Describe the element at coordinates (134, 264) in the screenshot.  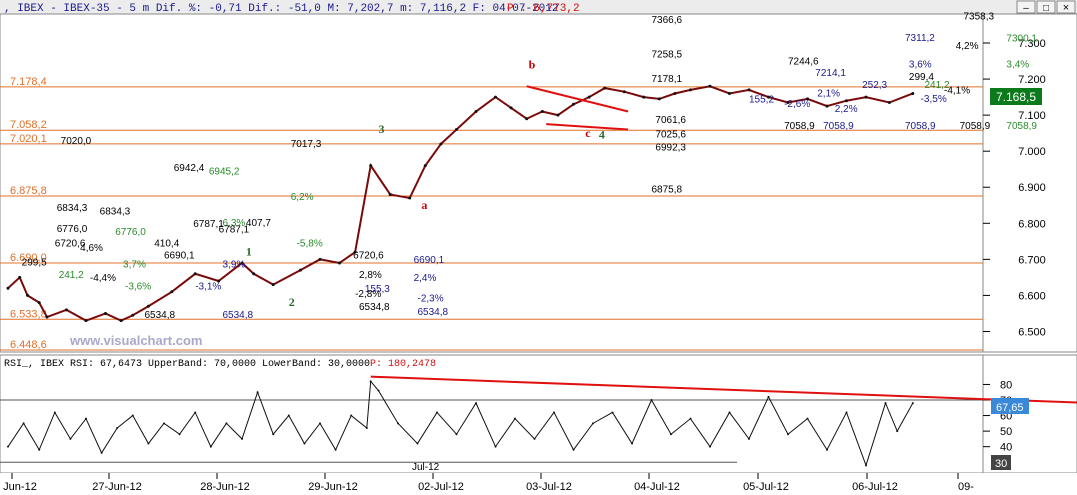
I see `annotation-label: 3,7%` at that location.